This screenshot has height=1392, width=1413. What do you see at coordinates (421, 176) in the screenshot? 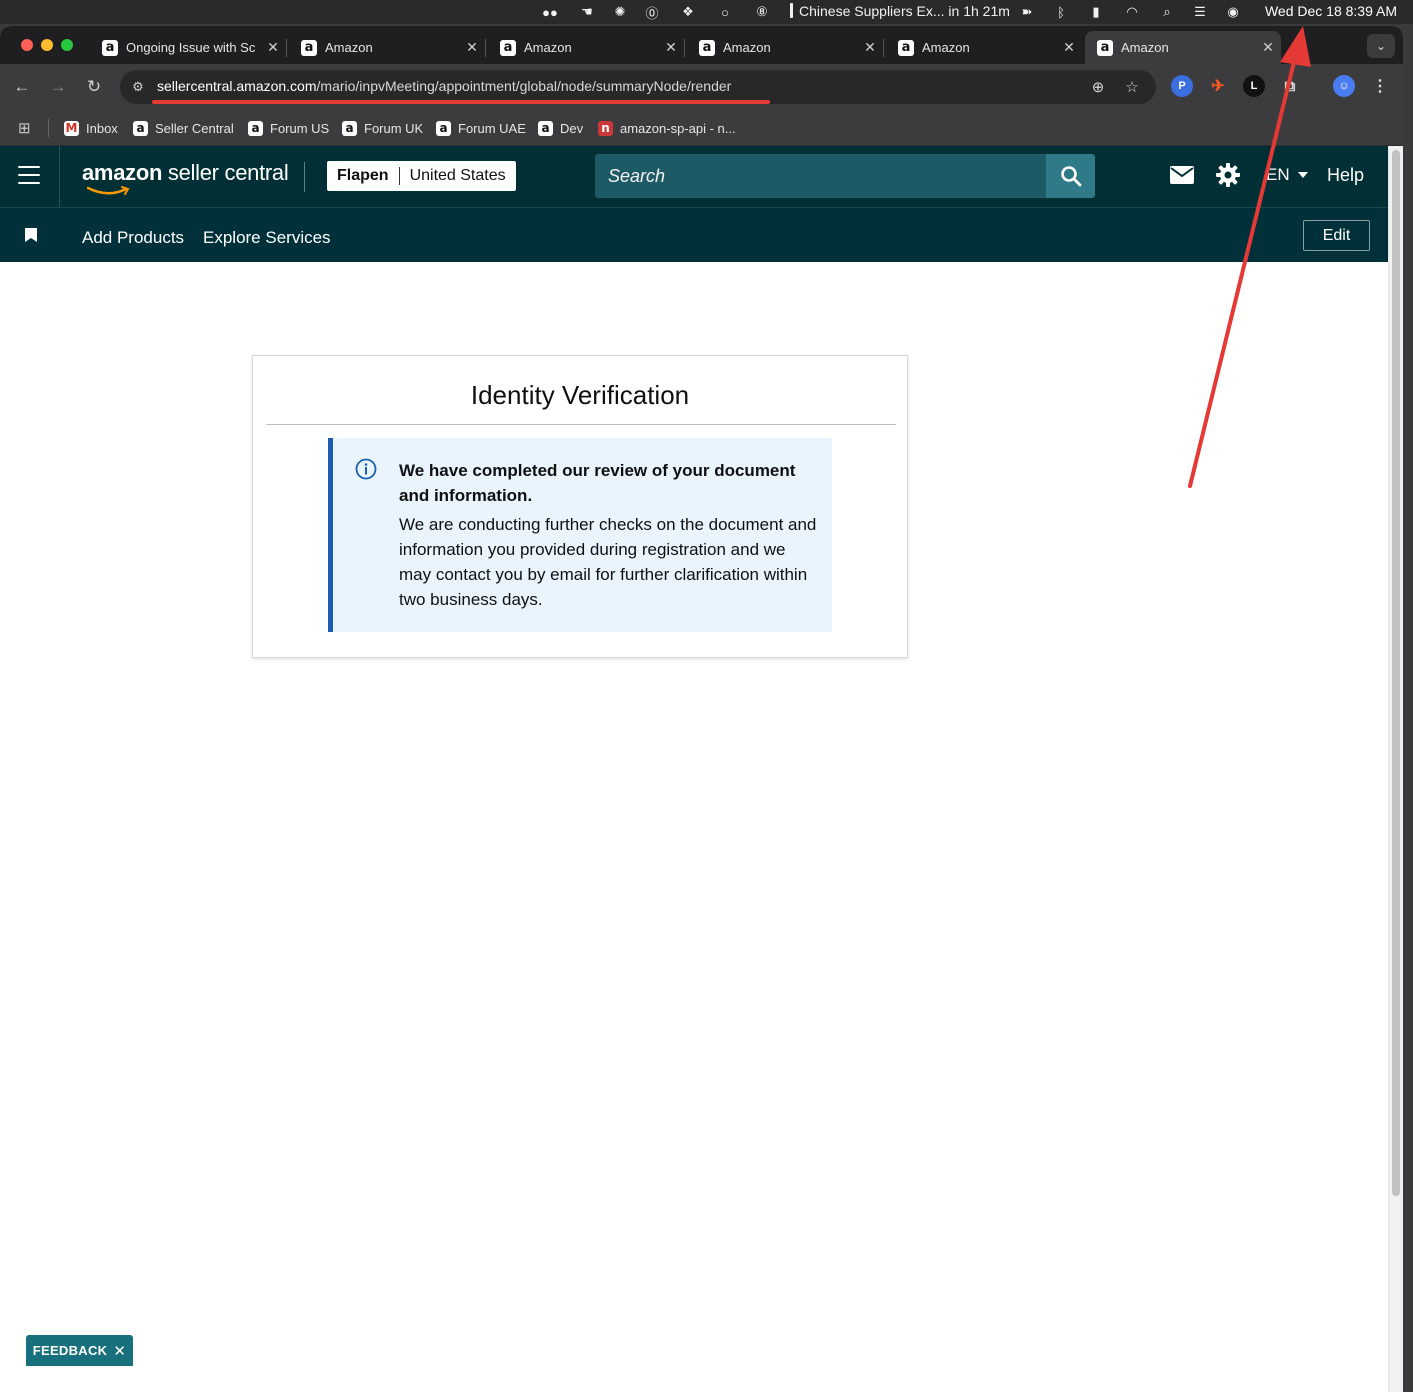
I see `account-switcher: Flapen United States` at bounding box center [421, 176].